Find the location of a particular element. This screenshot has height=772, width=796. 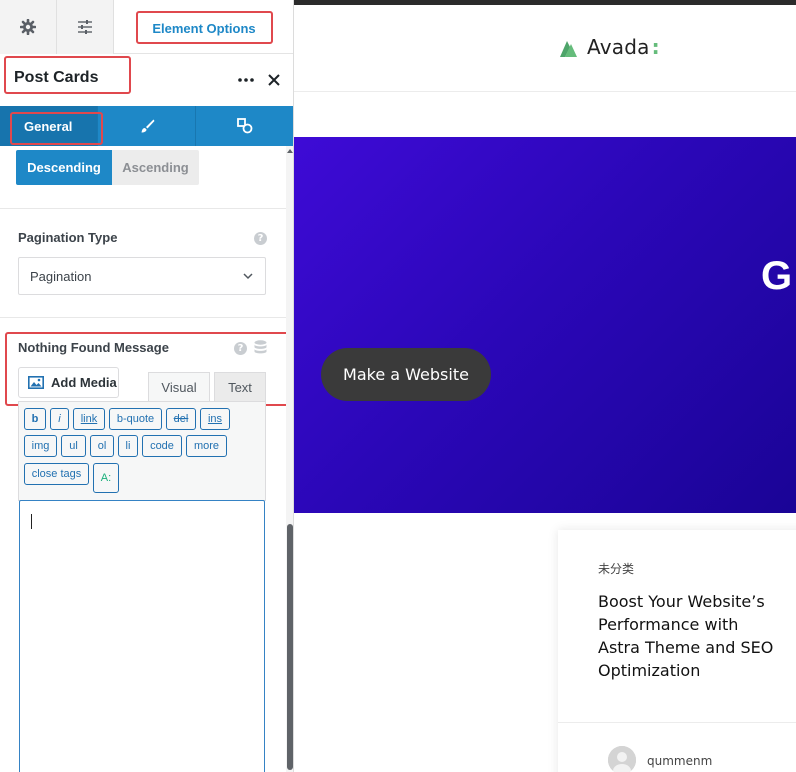

text-caret is located at coordinates (31, 521).